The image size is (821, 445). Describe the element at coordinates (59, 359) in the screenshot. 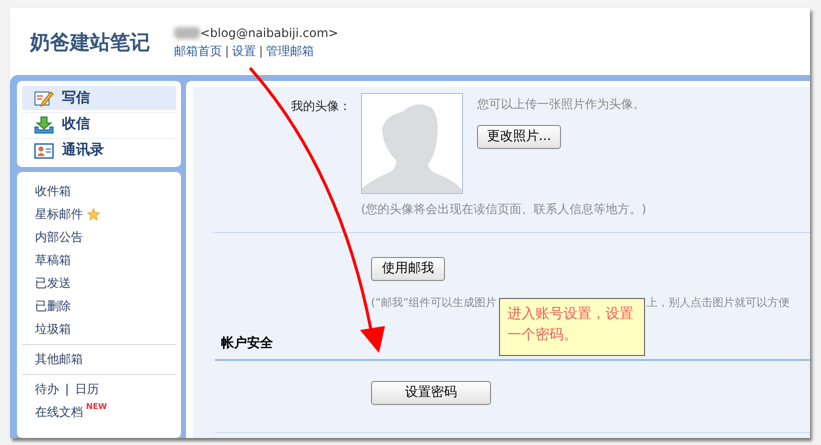

I see `folder-link: 其他邮箱` at that location.